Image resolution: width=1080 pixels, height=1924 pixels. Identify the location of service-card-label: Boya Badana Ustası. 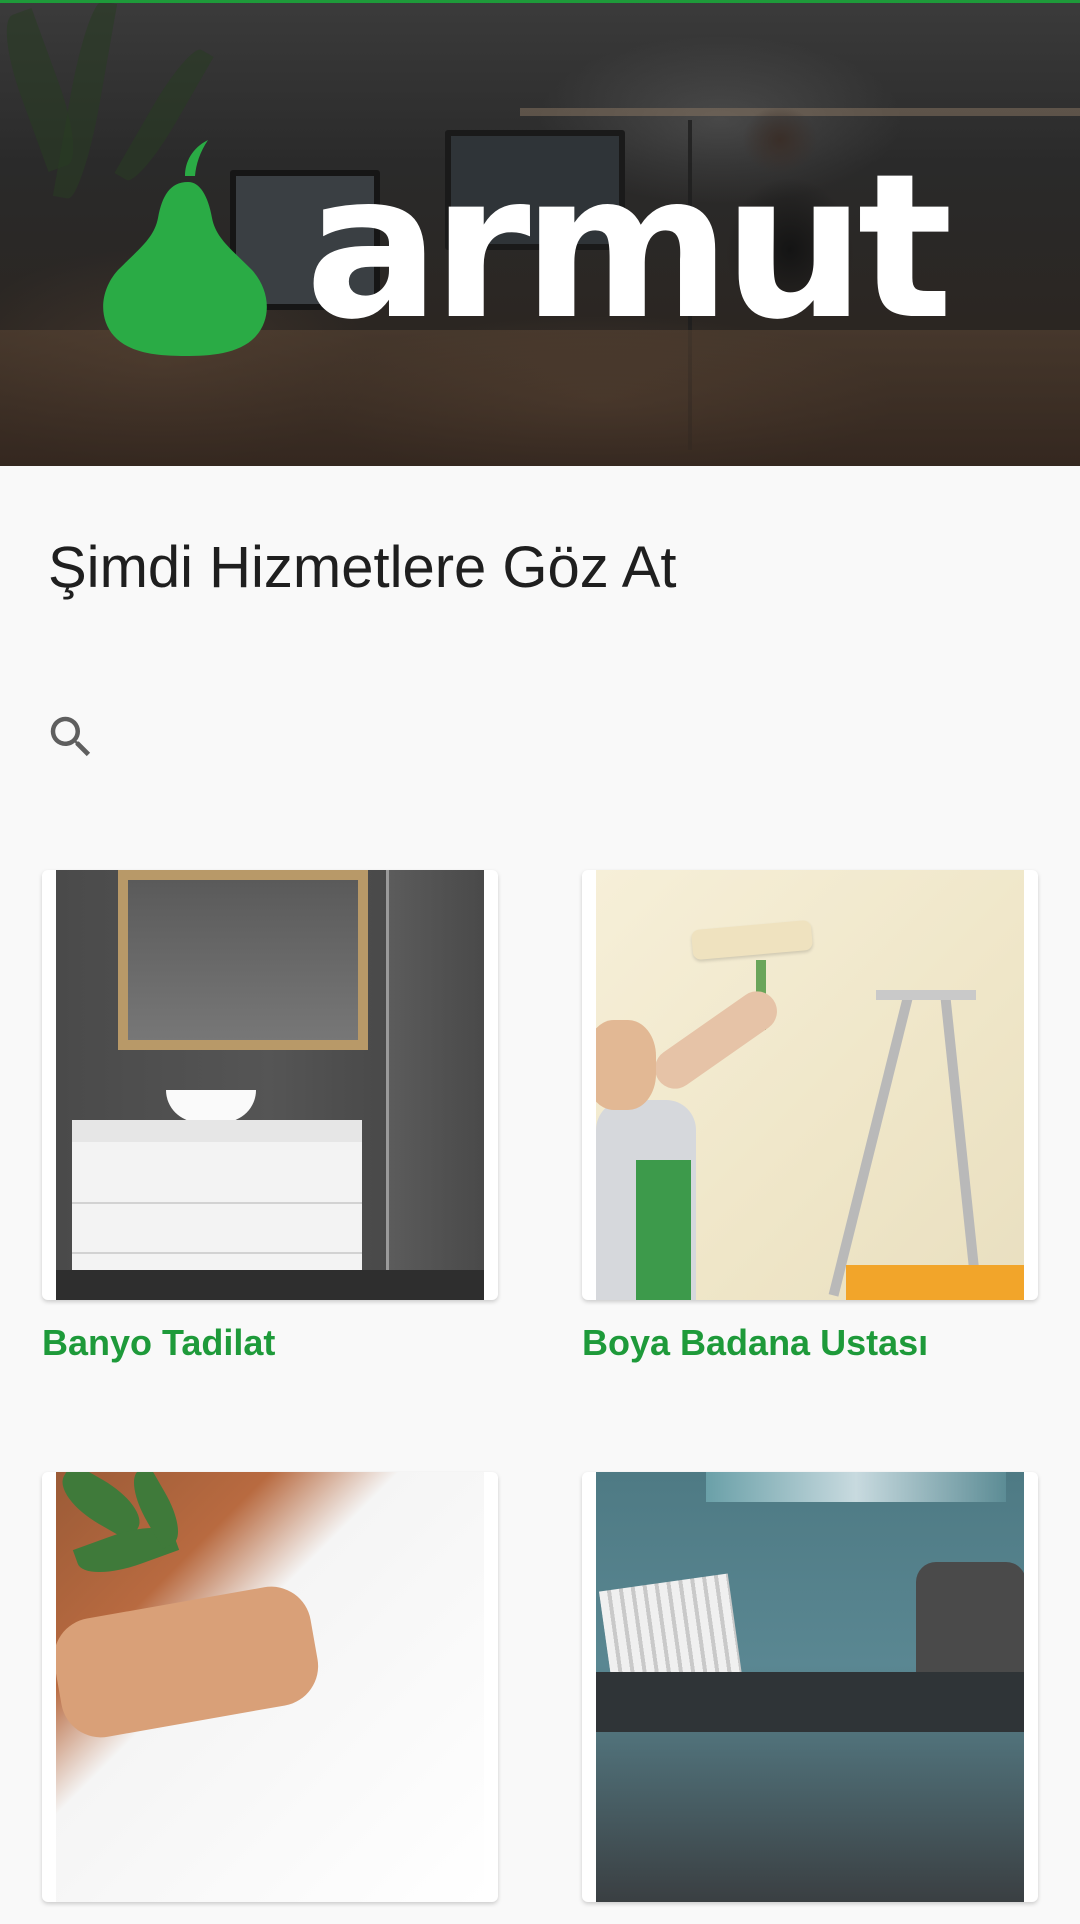
(810, 1343).